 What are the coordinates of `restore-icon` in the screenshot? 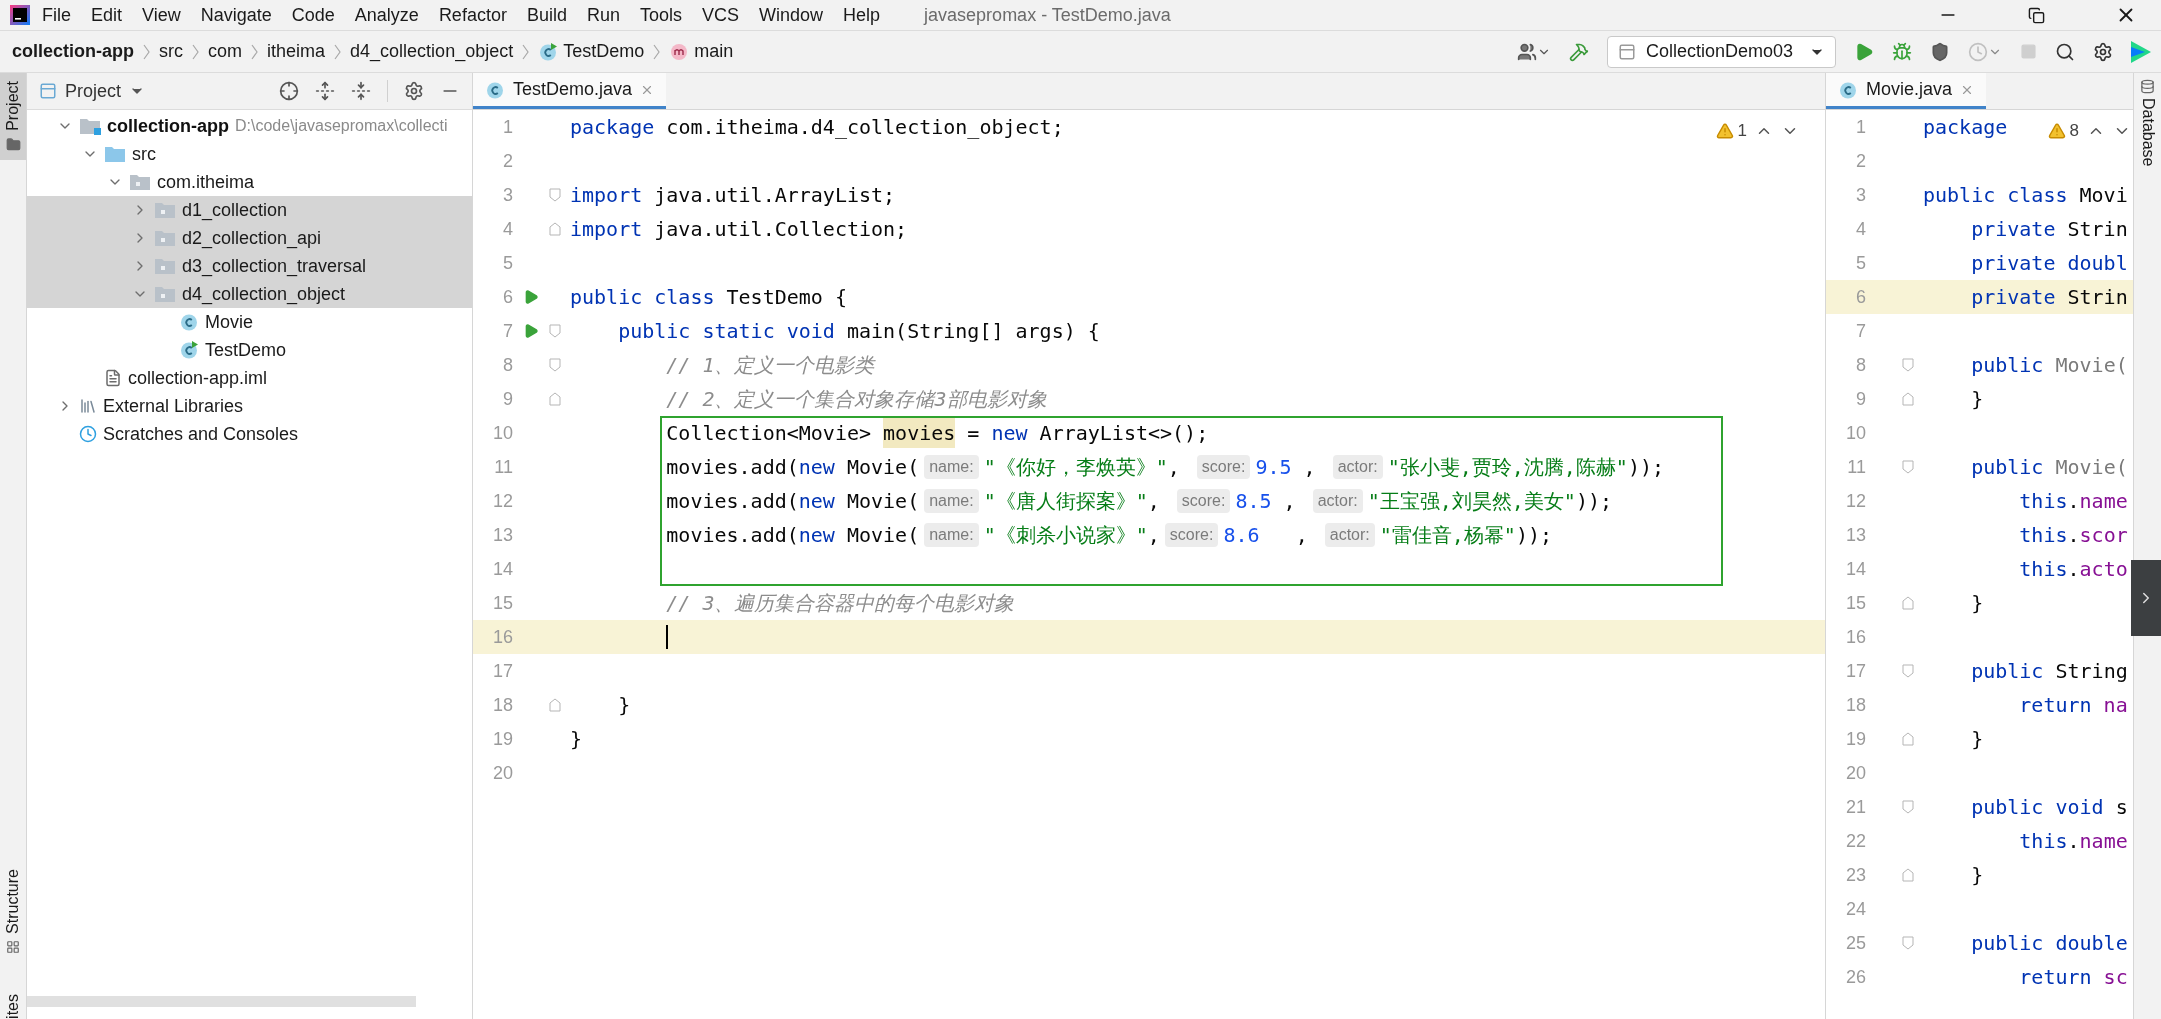 It's located at (2036, 15).